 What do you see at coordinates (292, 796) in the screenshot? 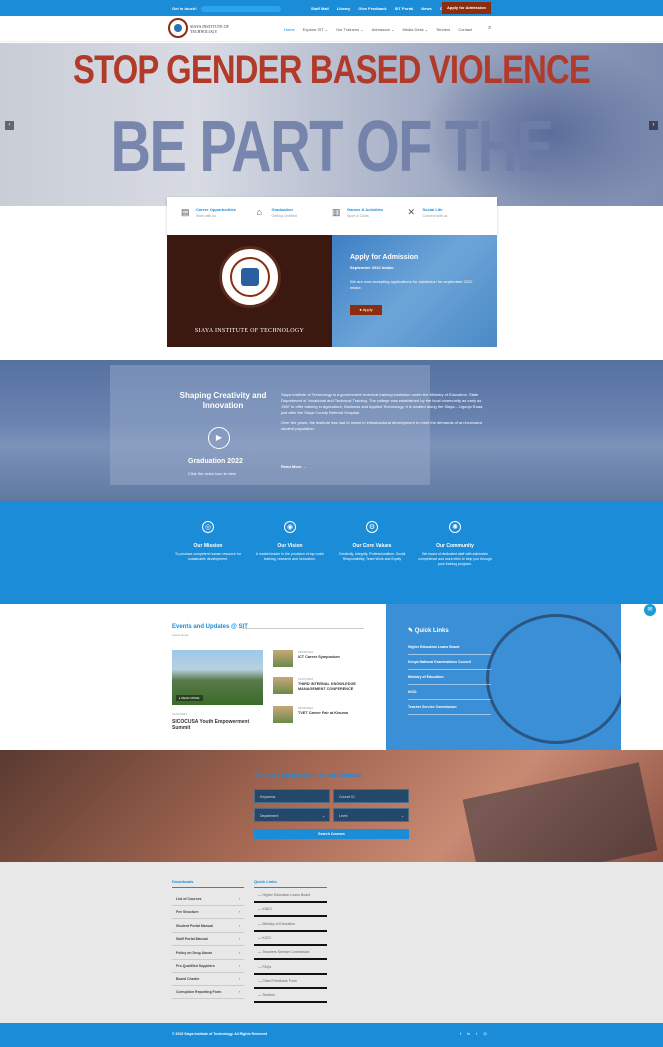
I see `keywords-input: Keywords` at bounding box center [292, 796].